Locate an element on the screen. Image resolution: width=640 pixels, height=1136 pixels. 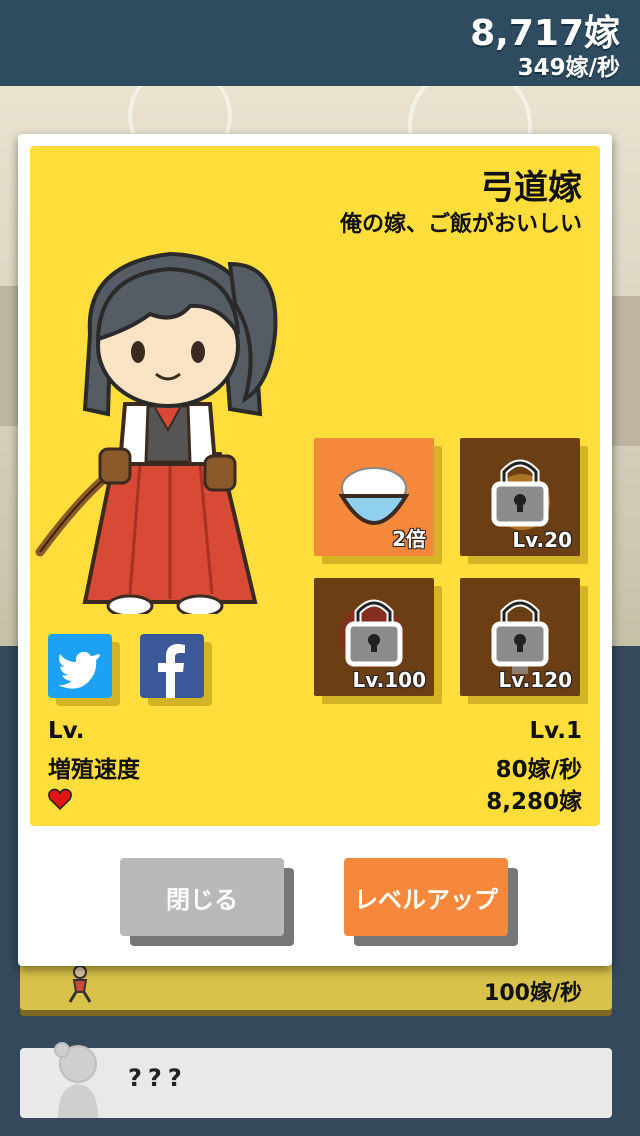
yome-rate: 349嫁/秒 is located at coordinates (568, 68).